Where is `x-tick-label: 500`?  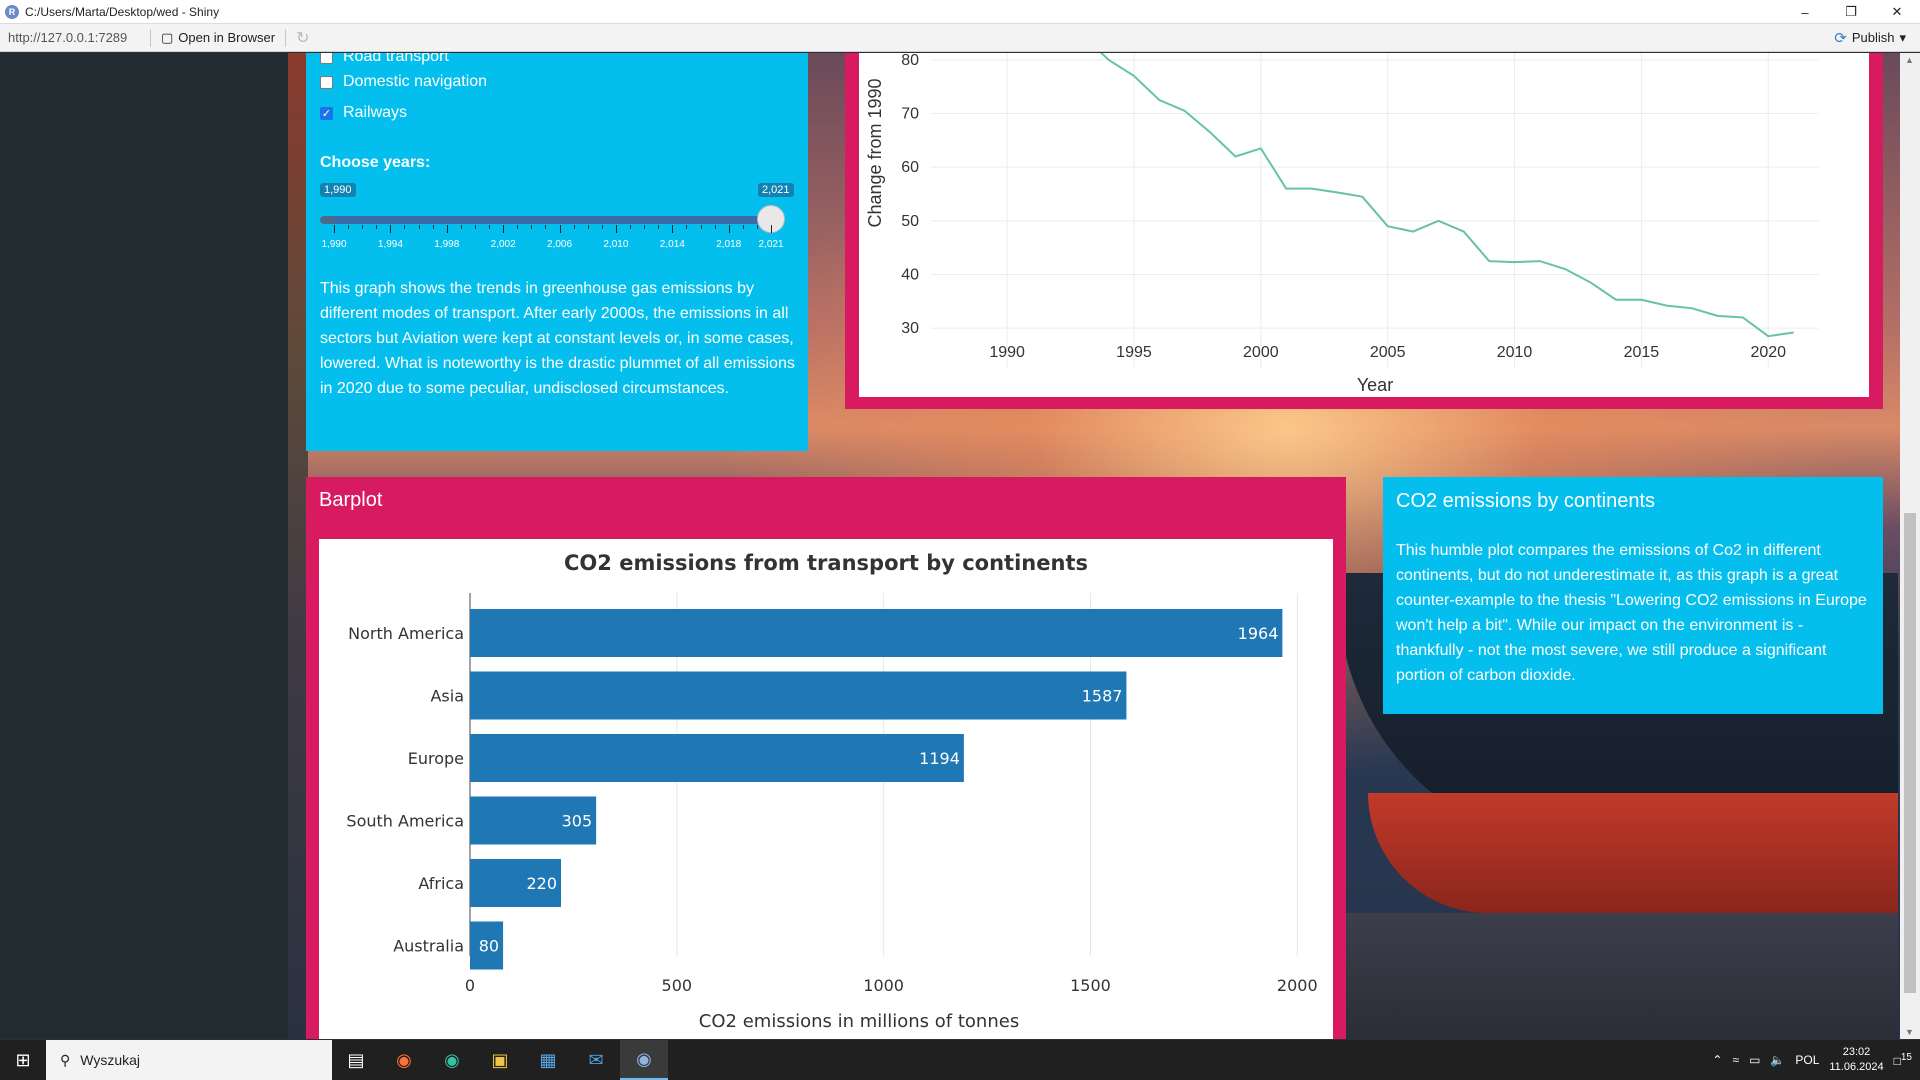
x-tick-label: 500 is located at coordinates (677, 985).